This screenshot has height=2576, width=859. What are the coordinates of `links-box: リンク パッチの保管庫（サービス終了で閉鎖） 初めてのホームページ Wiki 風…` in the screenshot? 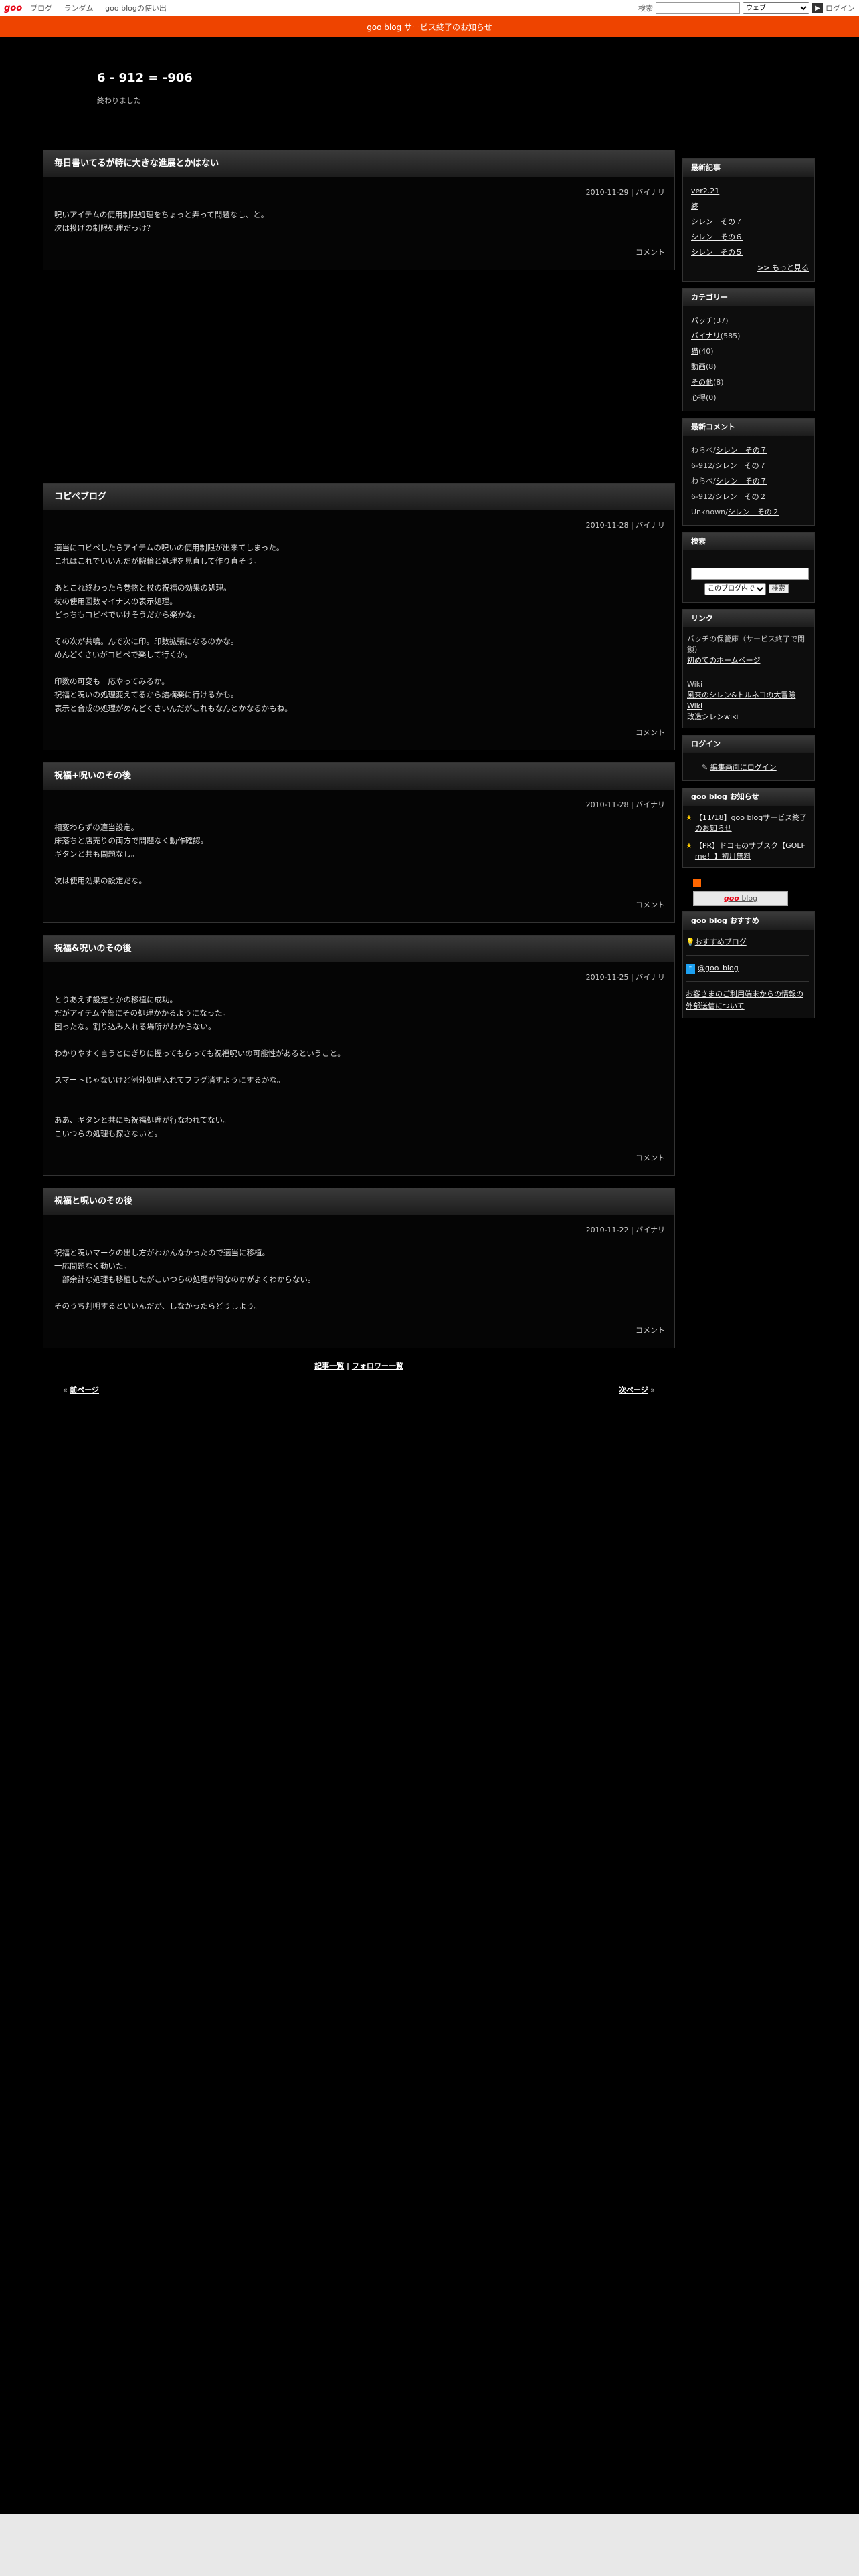 It's located at (748, 669).